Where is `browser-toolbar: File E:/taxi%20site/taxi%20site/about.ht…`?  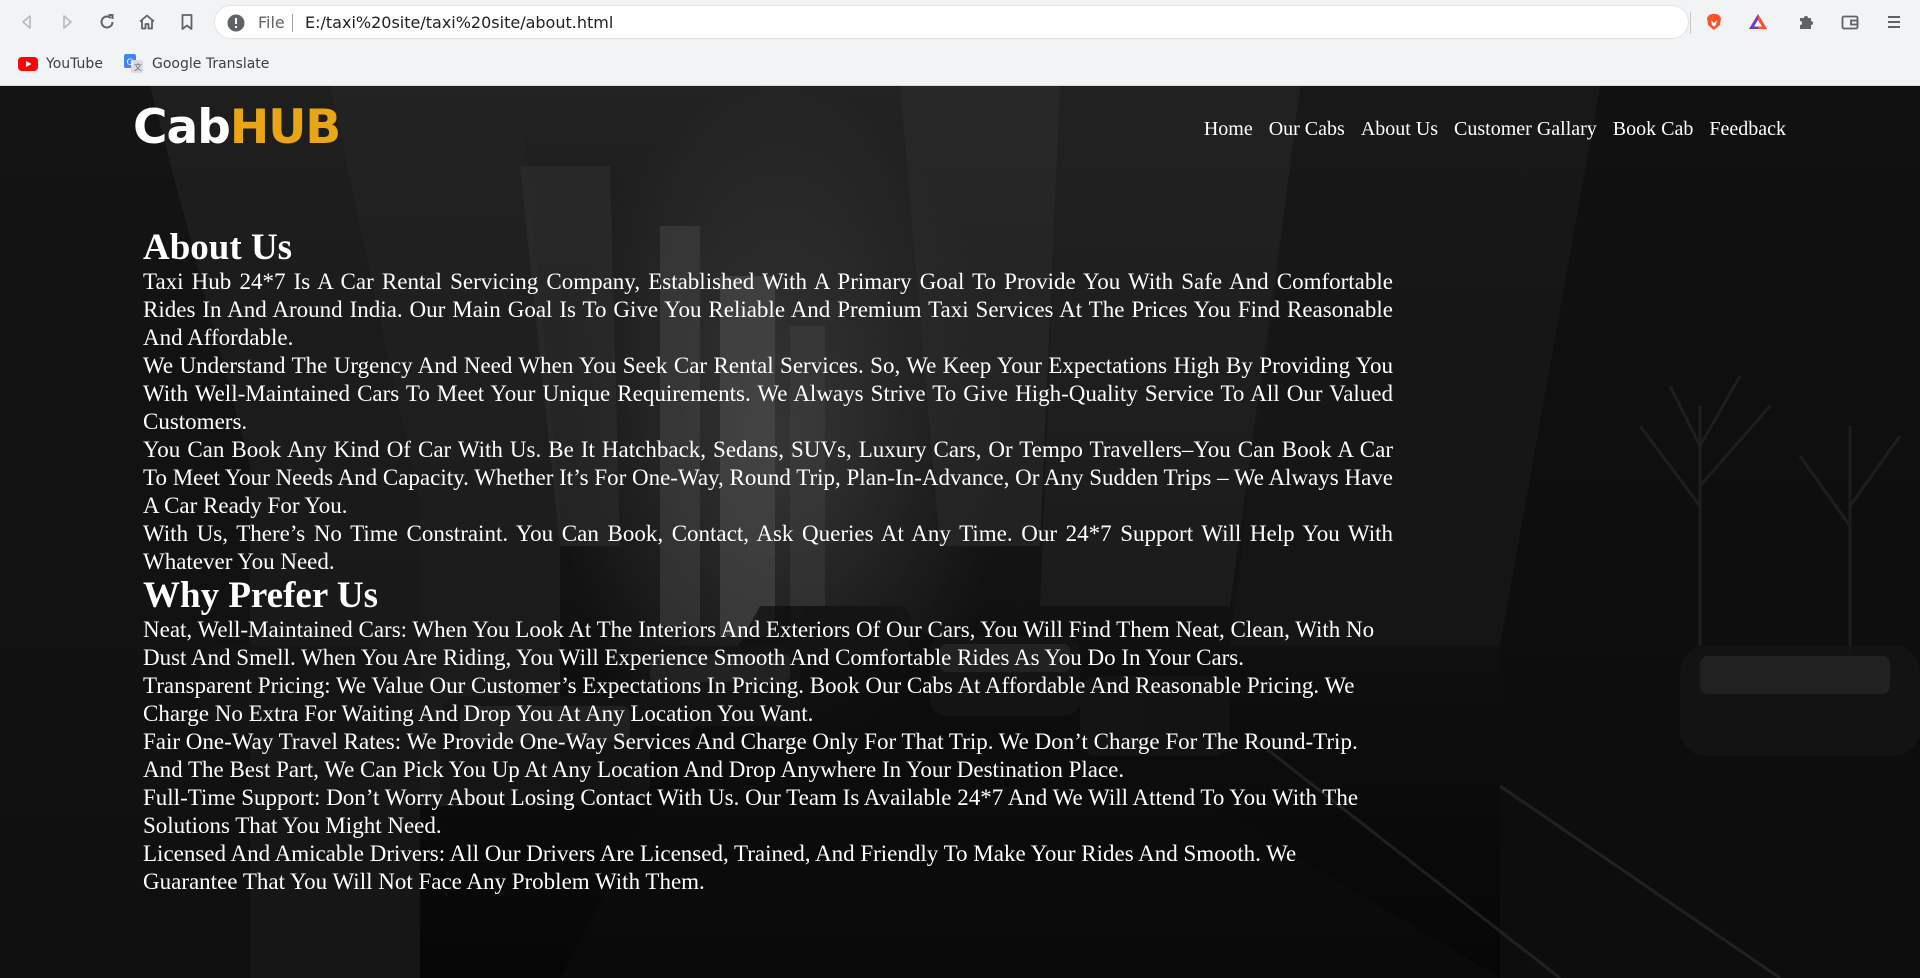 browser-toolbar: File E:/taxi%20site/taxi%20site/about.ht… is located at coordinates (960, 22).